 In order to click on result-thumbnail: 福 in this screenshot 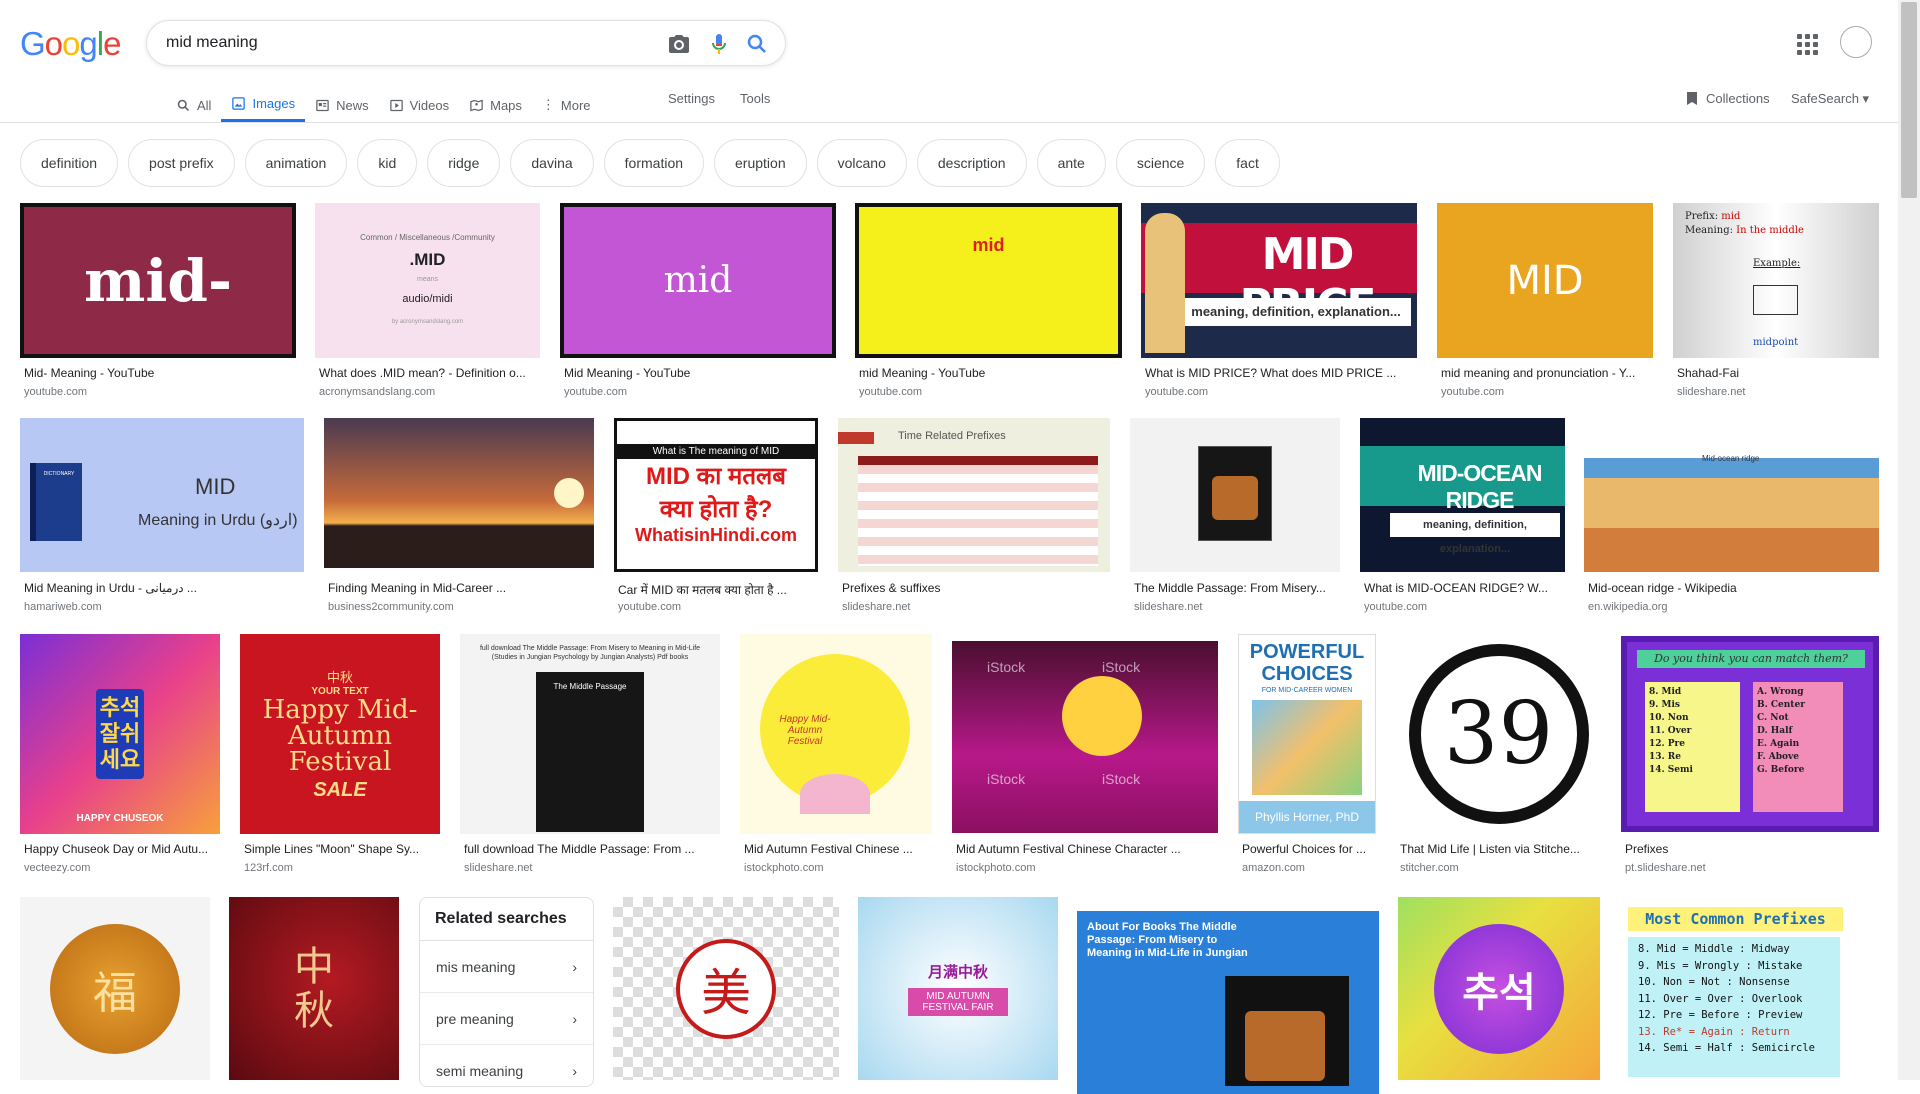, I will do `click(115, 988)`.